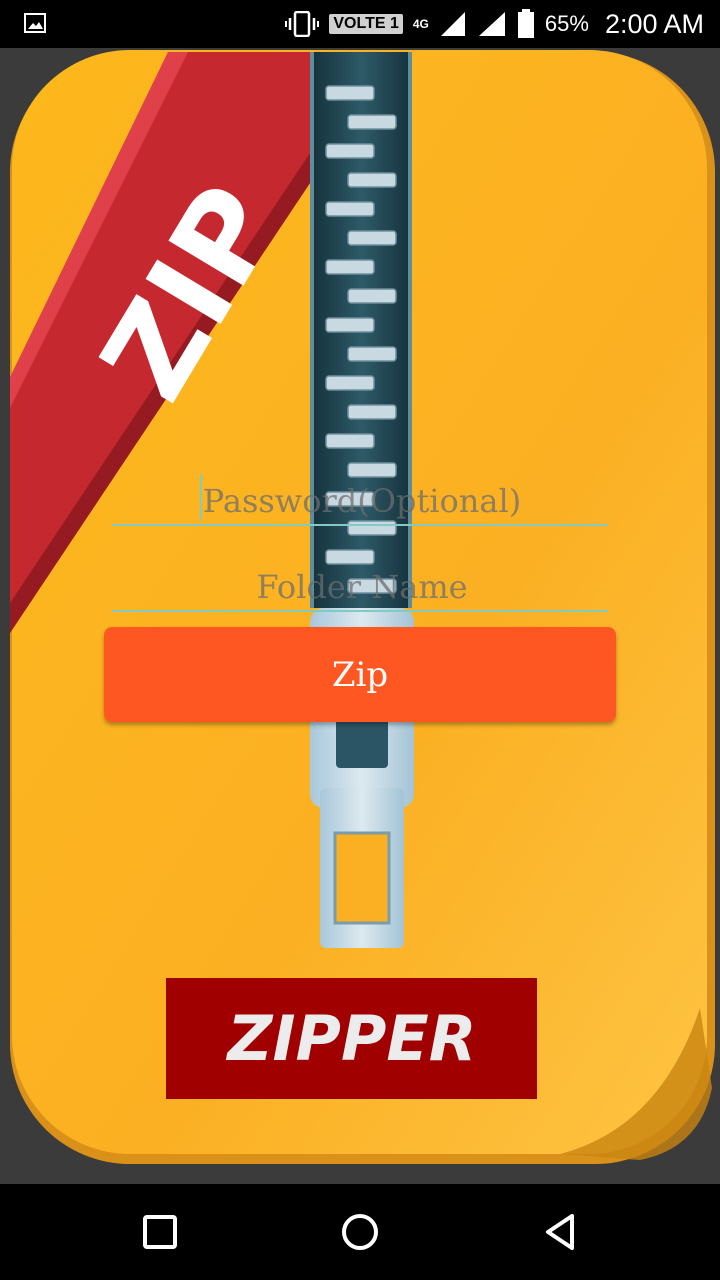 This screenshot has width=720, height=1280. I want to click on vibrate-icon, so click(302, 24).